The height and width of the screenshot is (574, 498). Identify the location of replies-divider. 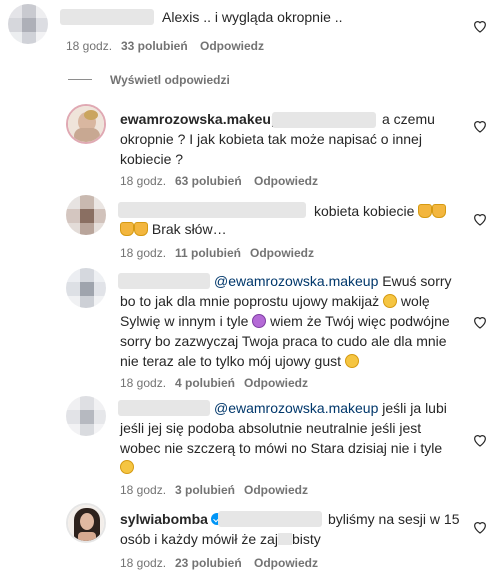
(80, 79).